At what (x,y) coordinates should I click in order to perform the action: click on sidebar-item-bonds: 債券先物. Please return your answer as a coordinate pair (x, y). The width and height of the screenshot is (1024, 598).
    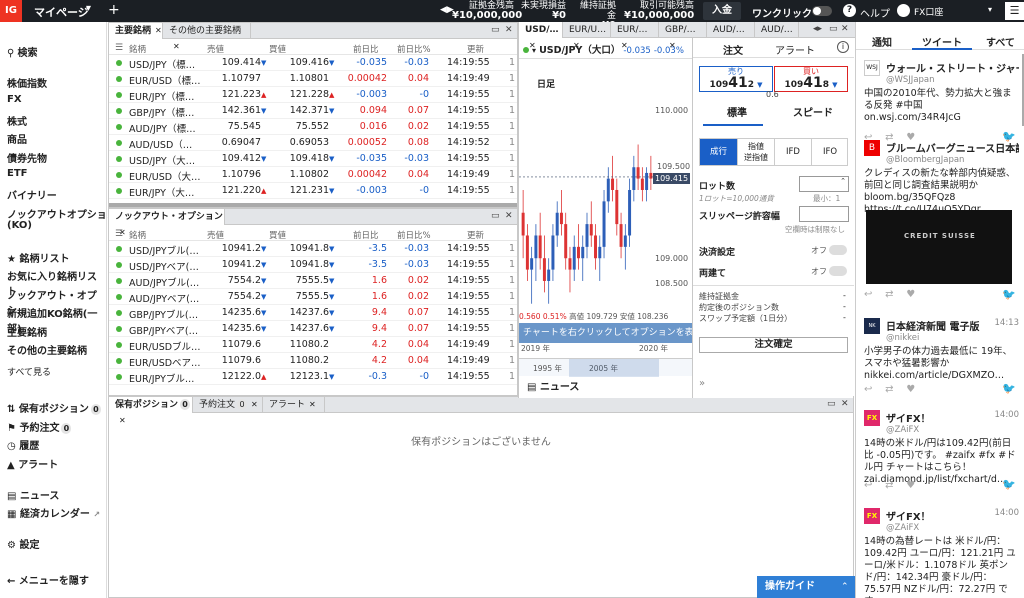
    Looking at the image, I should click on (27, 157).